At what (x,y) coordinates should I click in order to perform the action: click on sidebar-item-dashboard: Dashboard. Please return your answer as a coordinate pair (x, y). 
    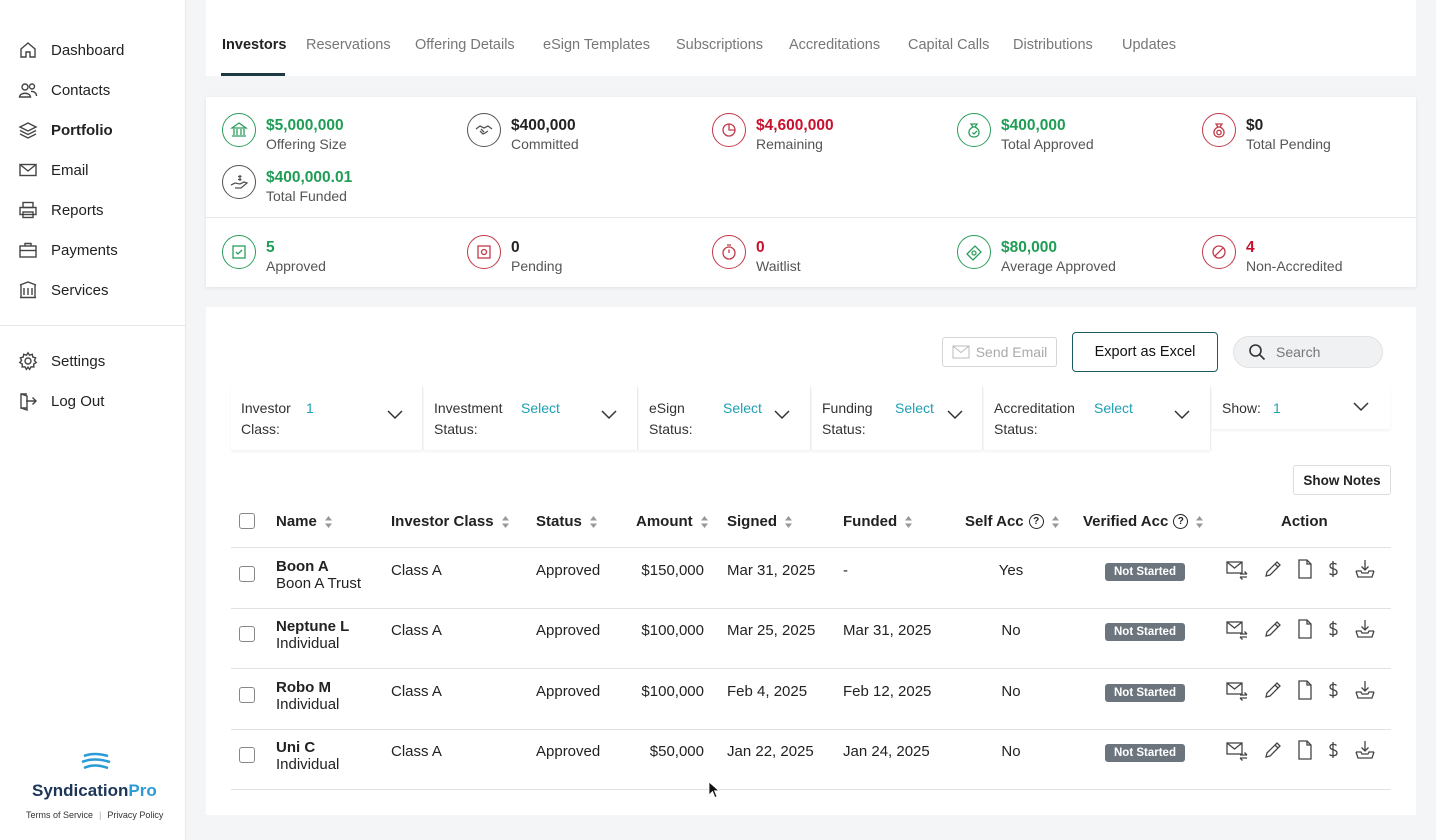
    Looking at the image, I should click on (71, 50).